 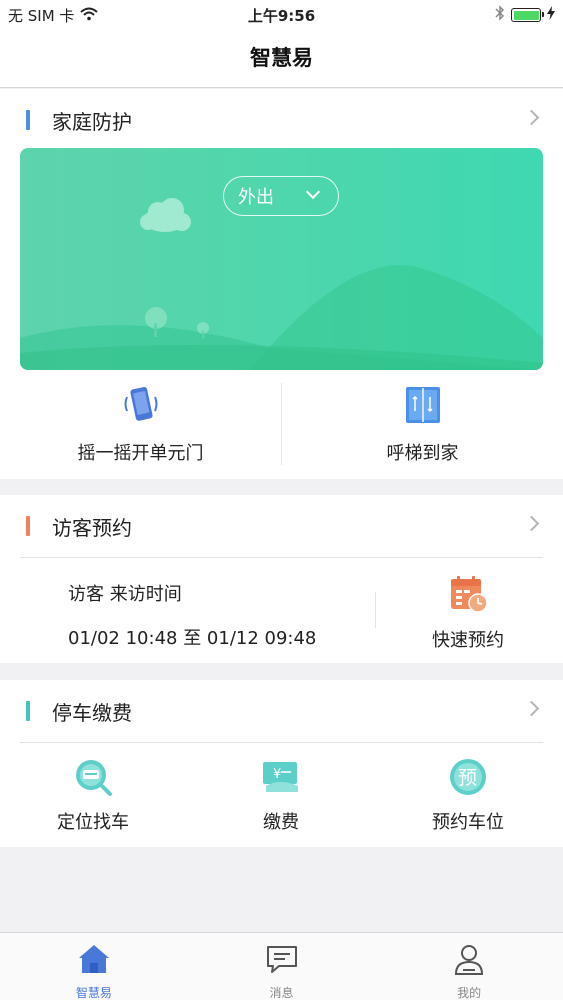 I want to click on reserve-space-button: 预 预约车位, so click(x=468, y=795).